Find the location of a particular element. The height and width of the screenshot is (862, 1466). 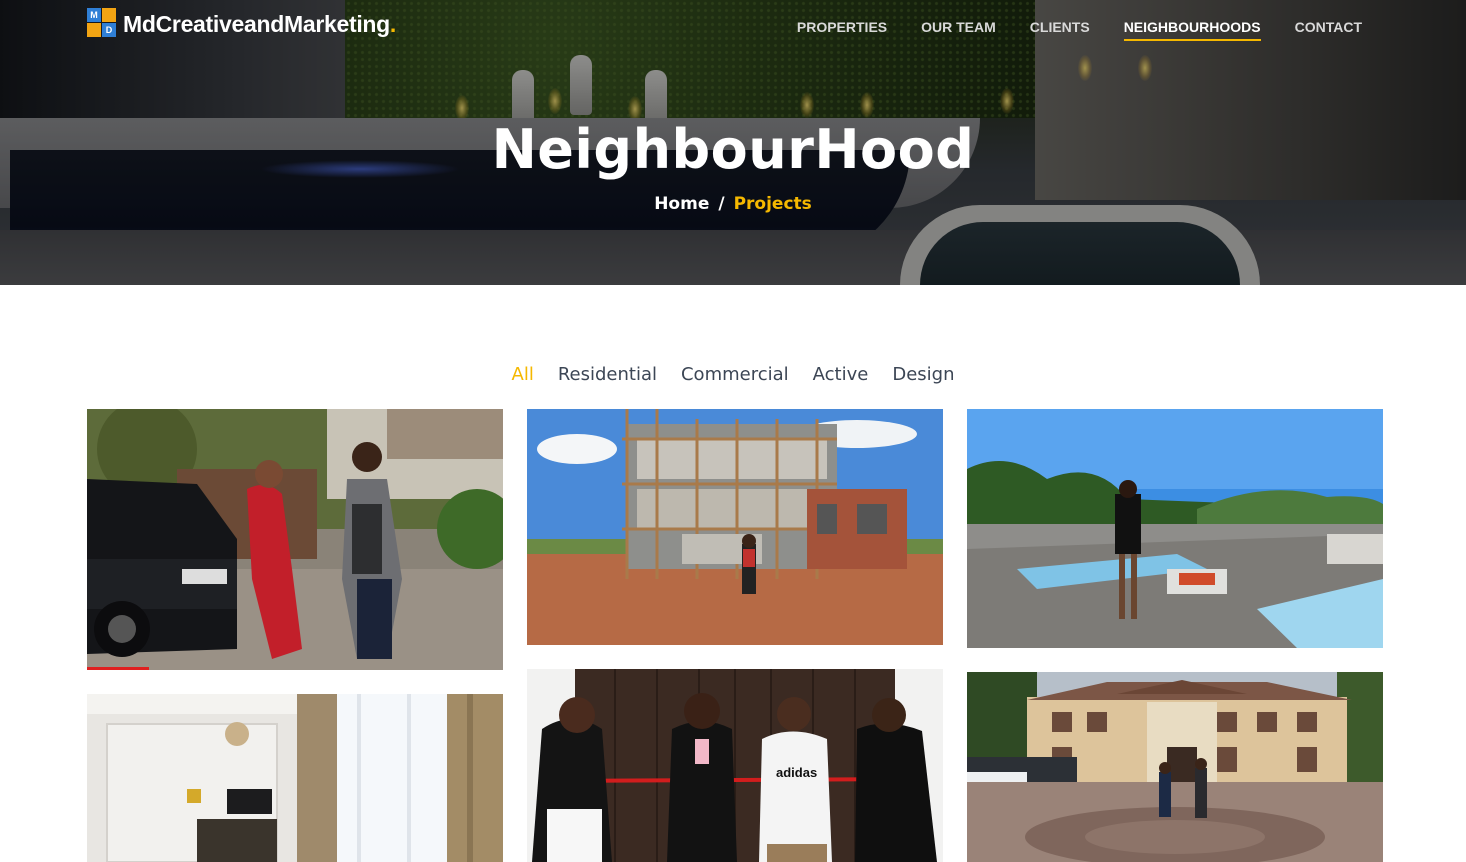

nav-item-contact: CONTACT is located at coordinates (1328, 30).